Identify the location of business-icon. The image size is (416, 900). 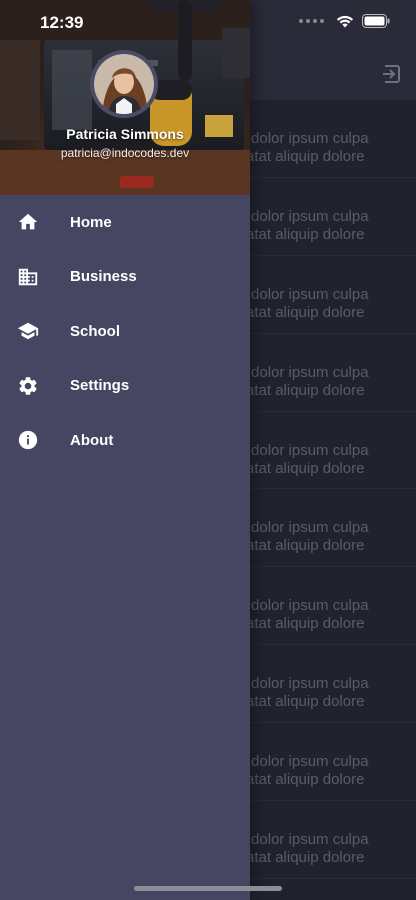
(28, 277).